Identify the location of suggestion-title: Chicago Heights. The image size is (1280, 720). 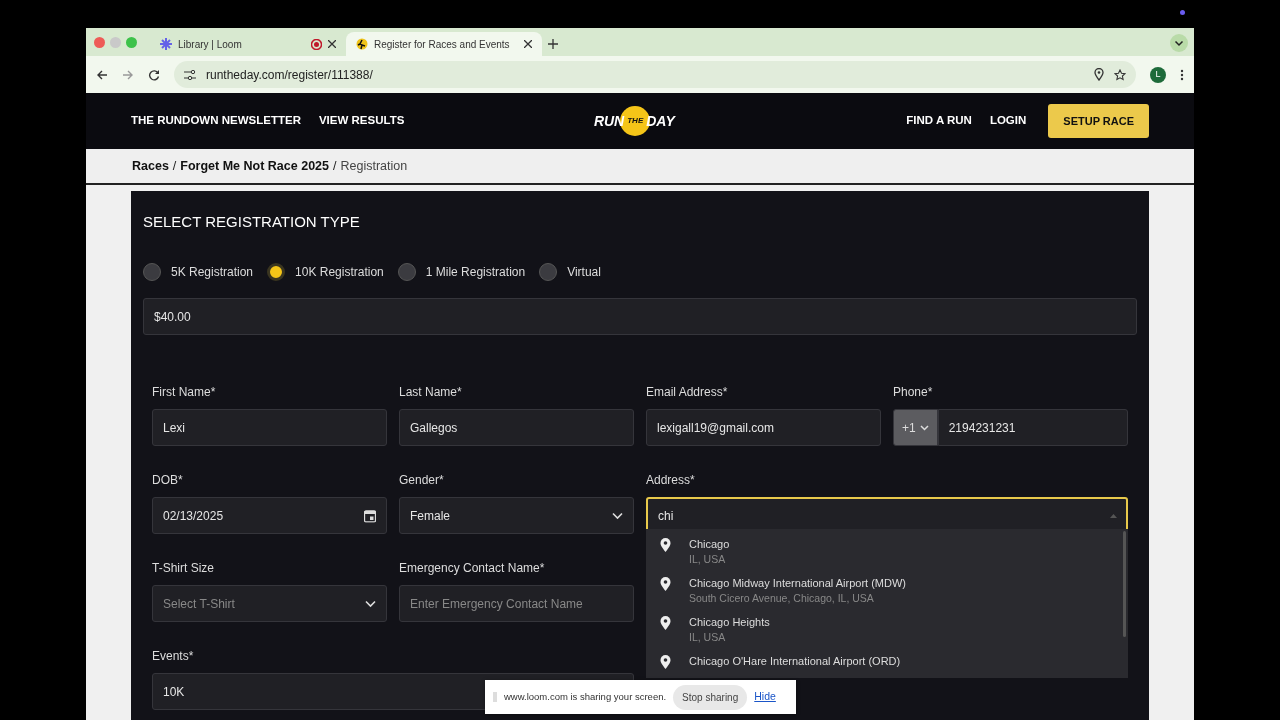
(729, 622).